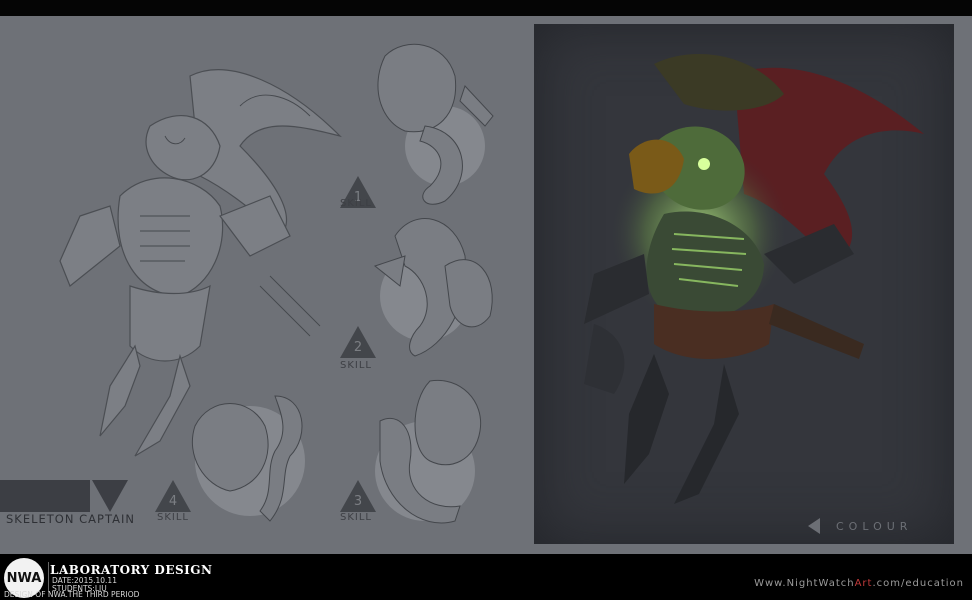 Image resolution: width=972 pixels, height=600 pixels. Describe the element at coordinates (356, 365) in the screenshot. I see `skill-2-label: SKILL` at that location.